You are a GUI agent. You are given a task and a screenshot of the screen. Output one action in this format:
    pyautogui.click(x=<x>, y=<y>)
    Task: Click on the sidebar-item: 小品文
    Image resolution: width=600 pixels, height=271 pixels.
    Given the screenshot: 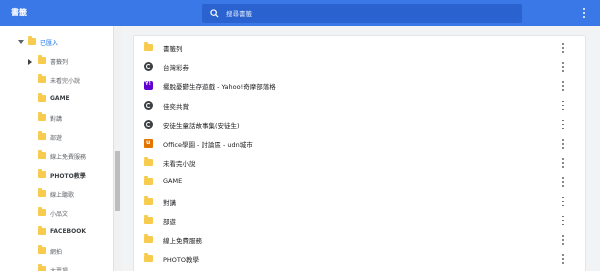 What is the action you would take?
    pyautogui.click(x=57, y=213)
    